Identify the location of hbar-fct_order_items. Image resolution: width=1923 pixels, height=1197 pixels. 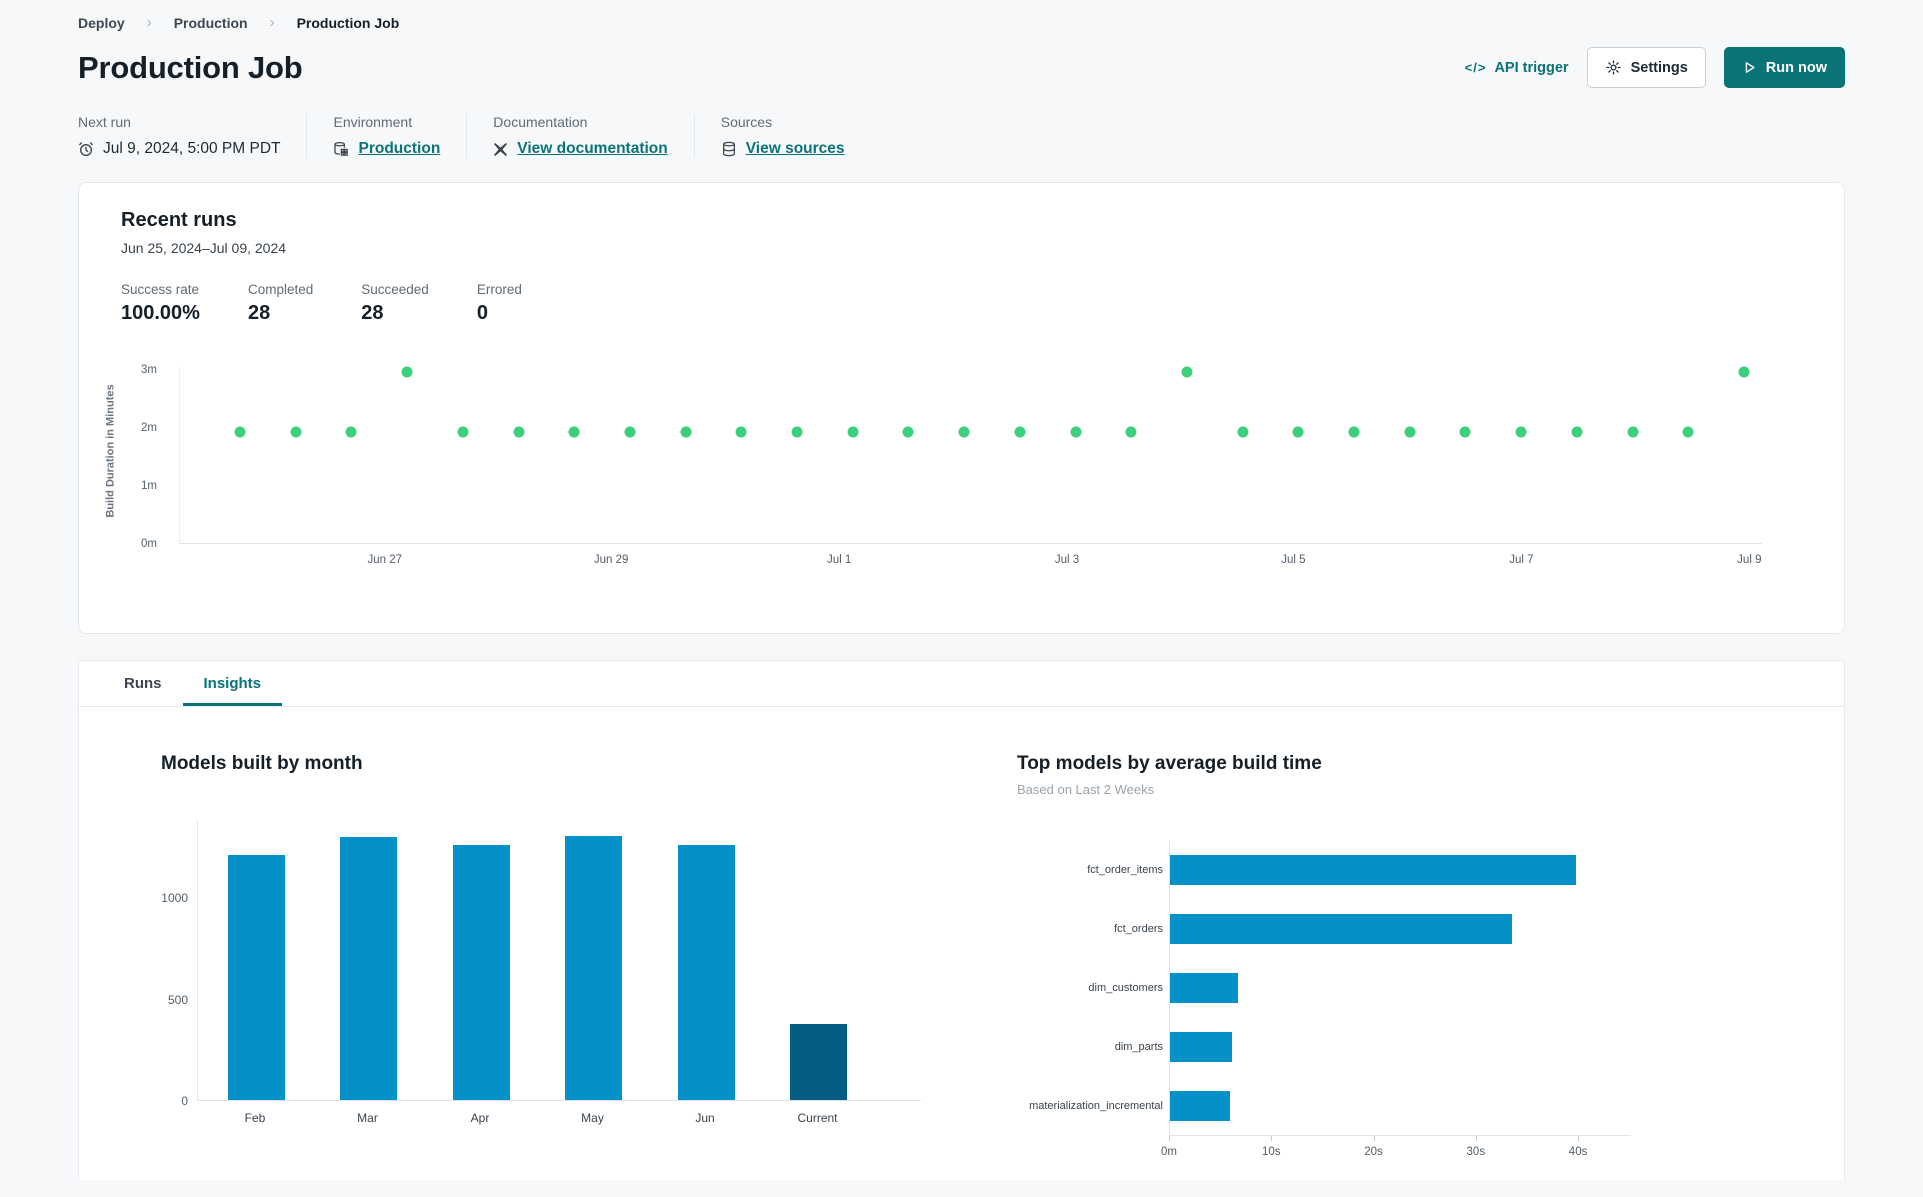
(1373, 870).